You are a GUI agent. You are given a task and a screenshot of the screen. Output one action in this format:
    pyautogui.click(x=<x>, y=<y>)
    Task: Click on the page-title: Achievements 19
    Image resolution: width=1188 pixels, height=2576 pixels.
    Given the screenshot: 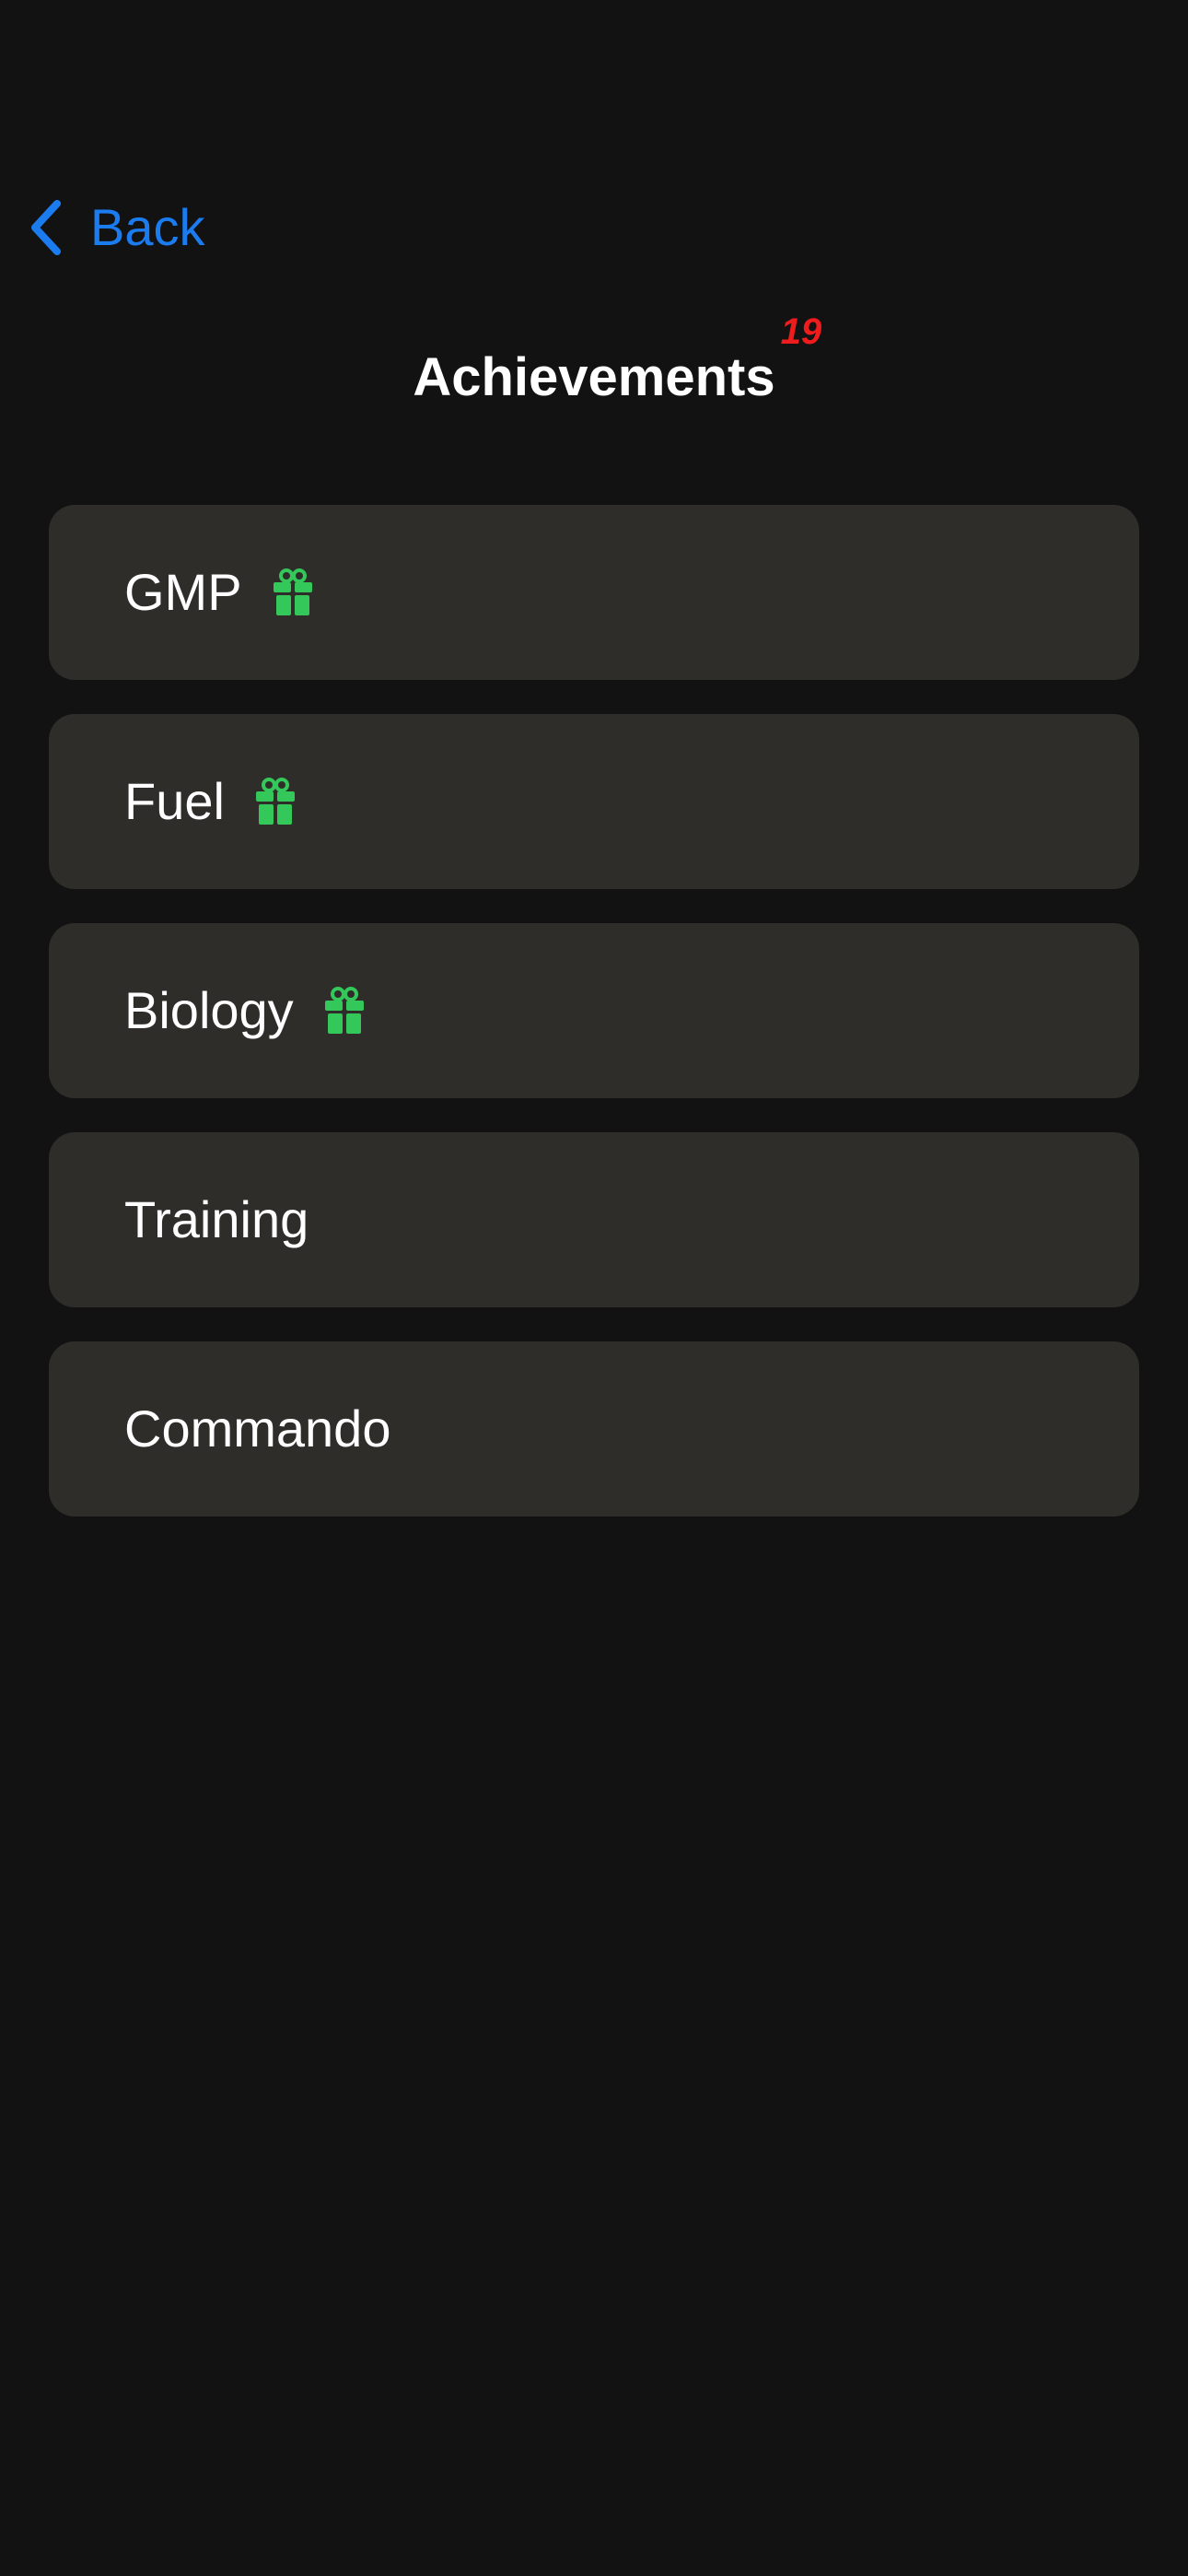 What is the action you would take?
    pyautogui.click(x=617, y=364)
    